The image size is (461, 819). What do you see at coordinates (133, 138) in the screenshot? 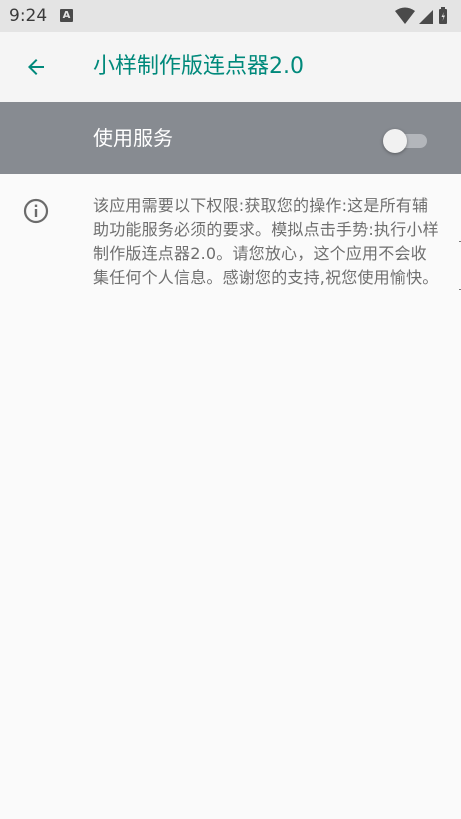
I see `use-service-label: 使用服务` at bounding box center [133, 138].